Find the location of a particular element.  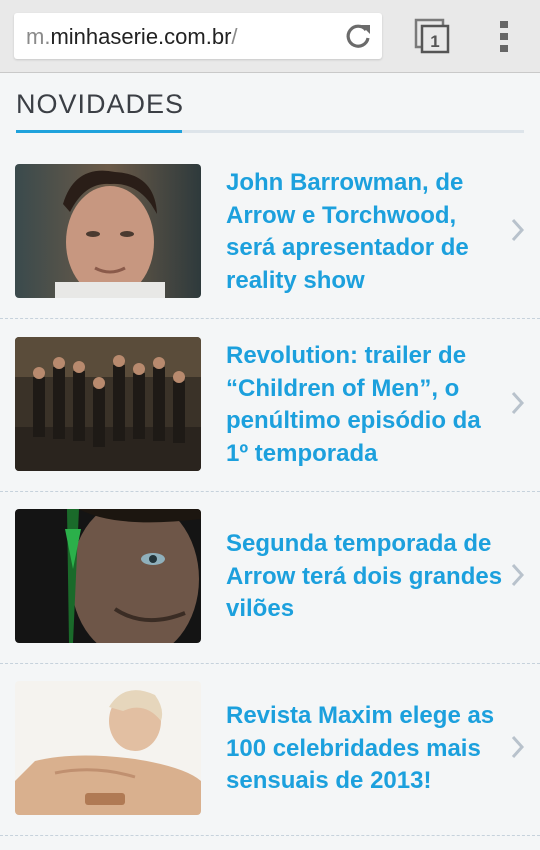

section-divider-accent is located at coordinates (99, 131).